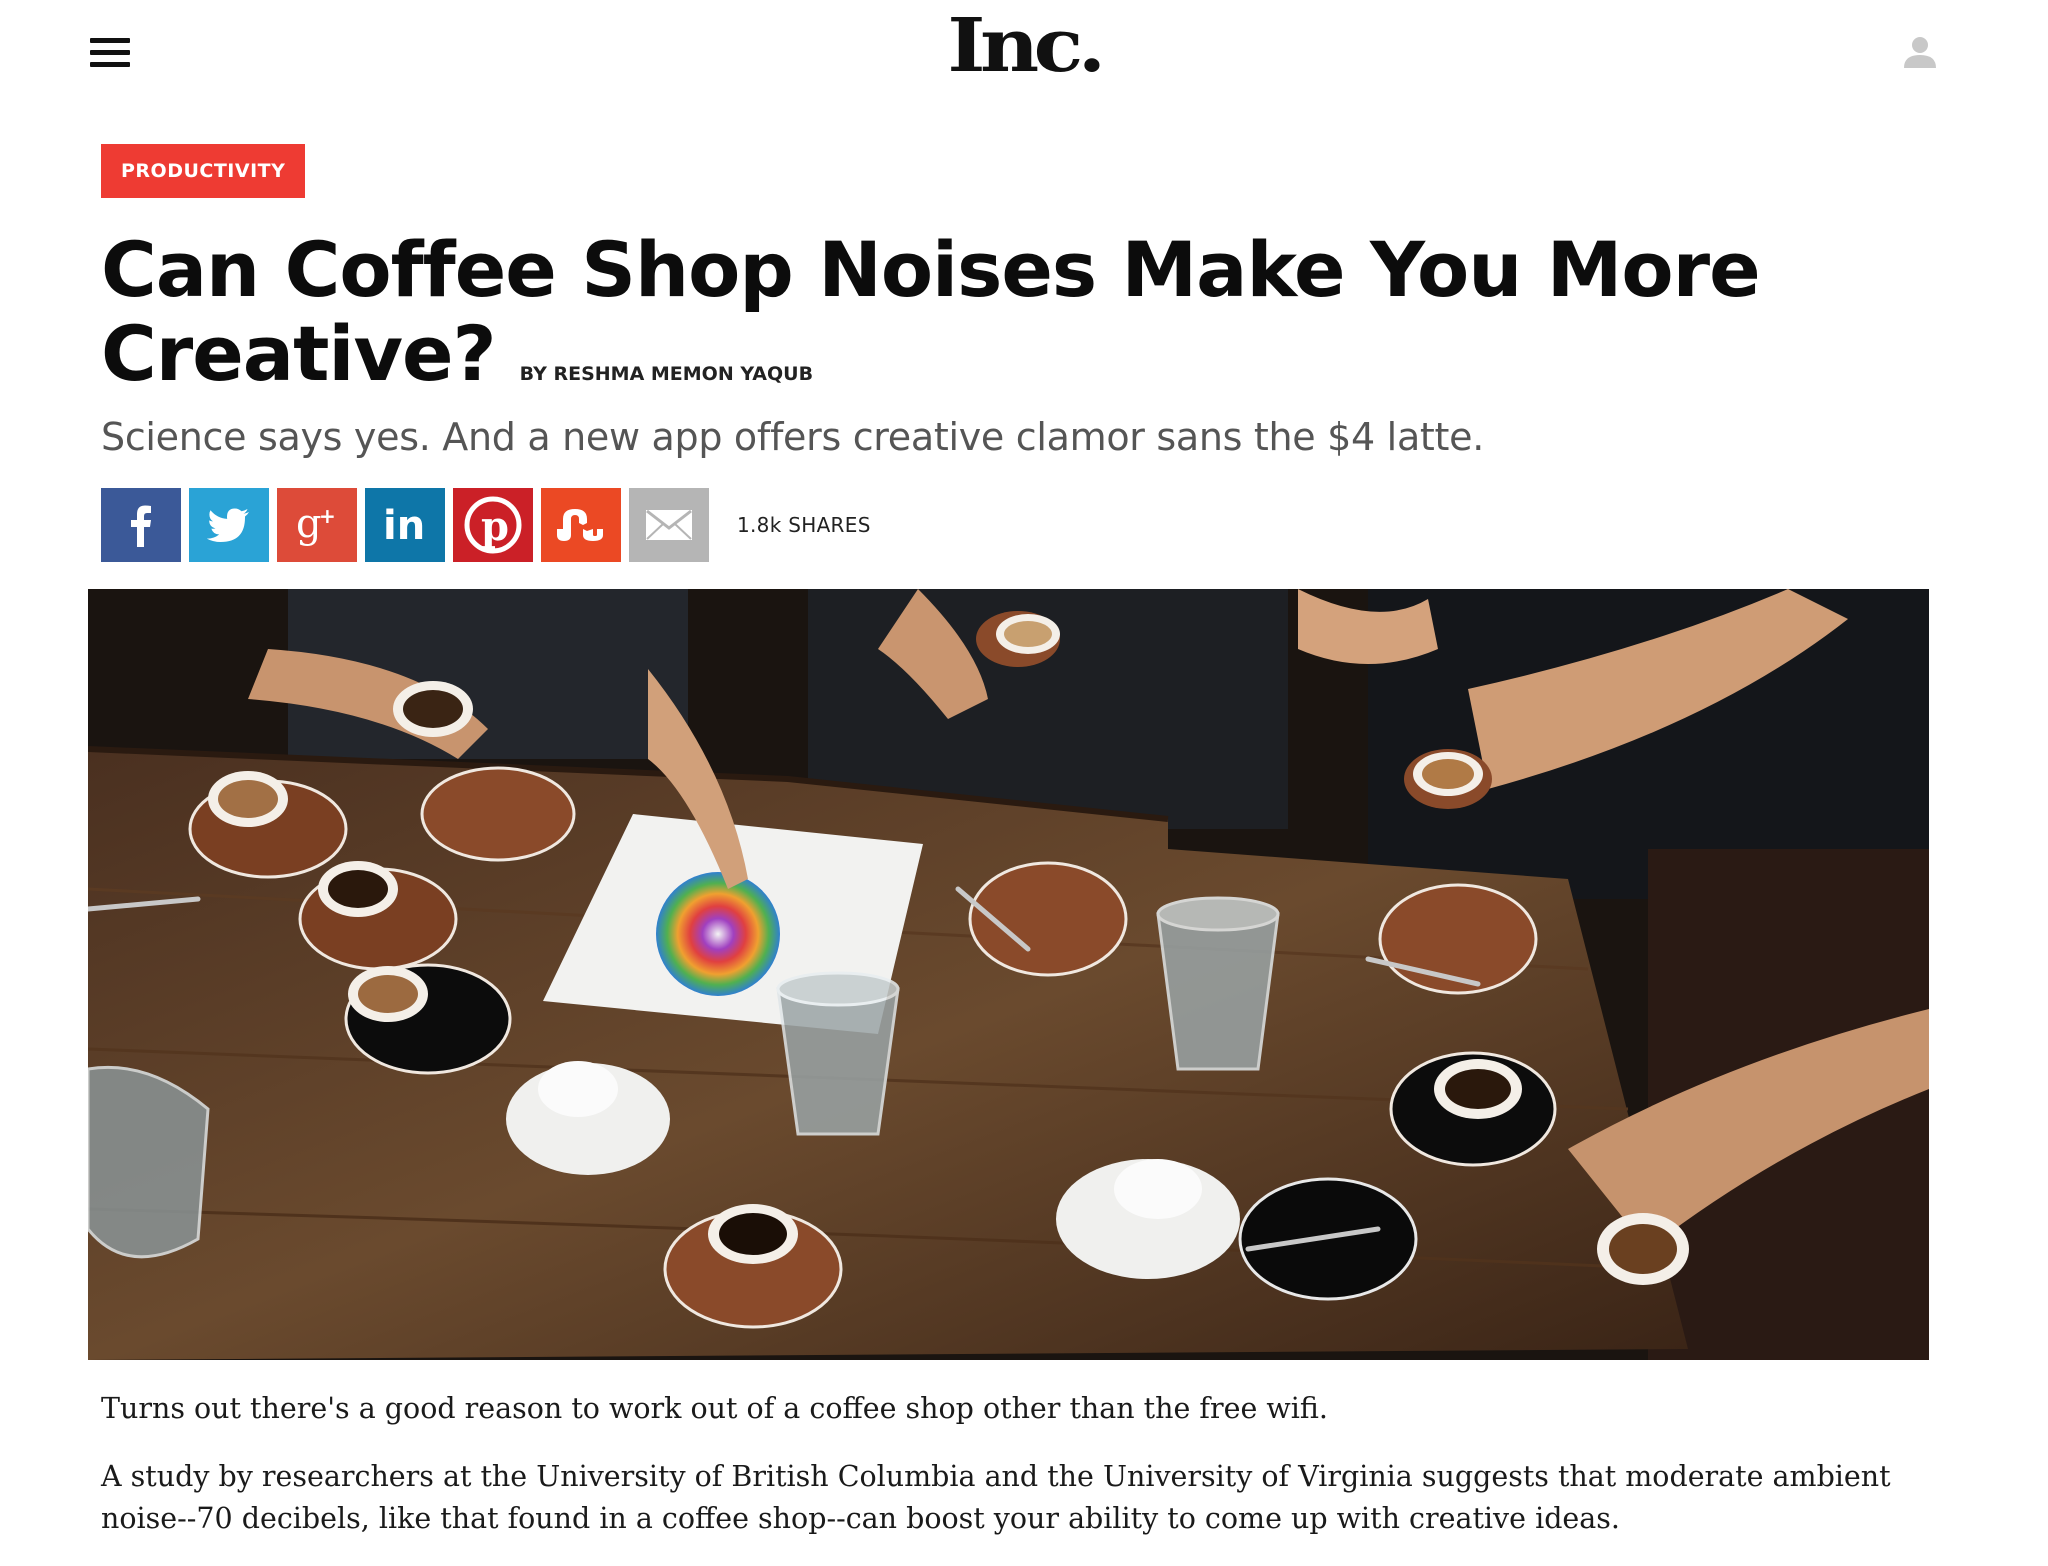  I want to click on svg-text: in, so click(404, 525).